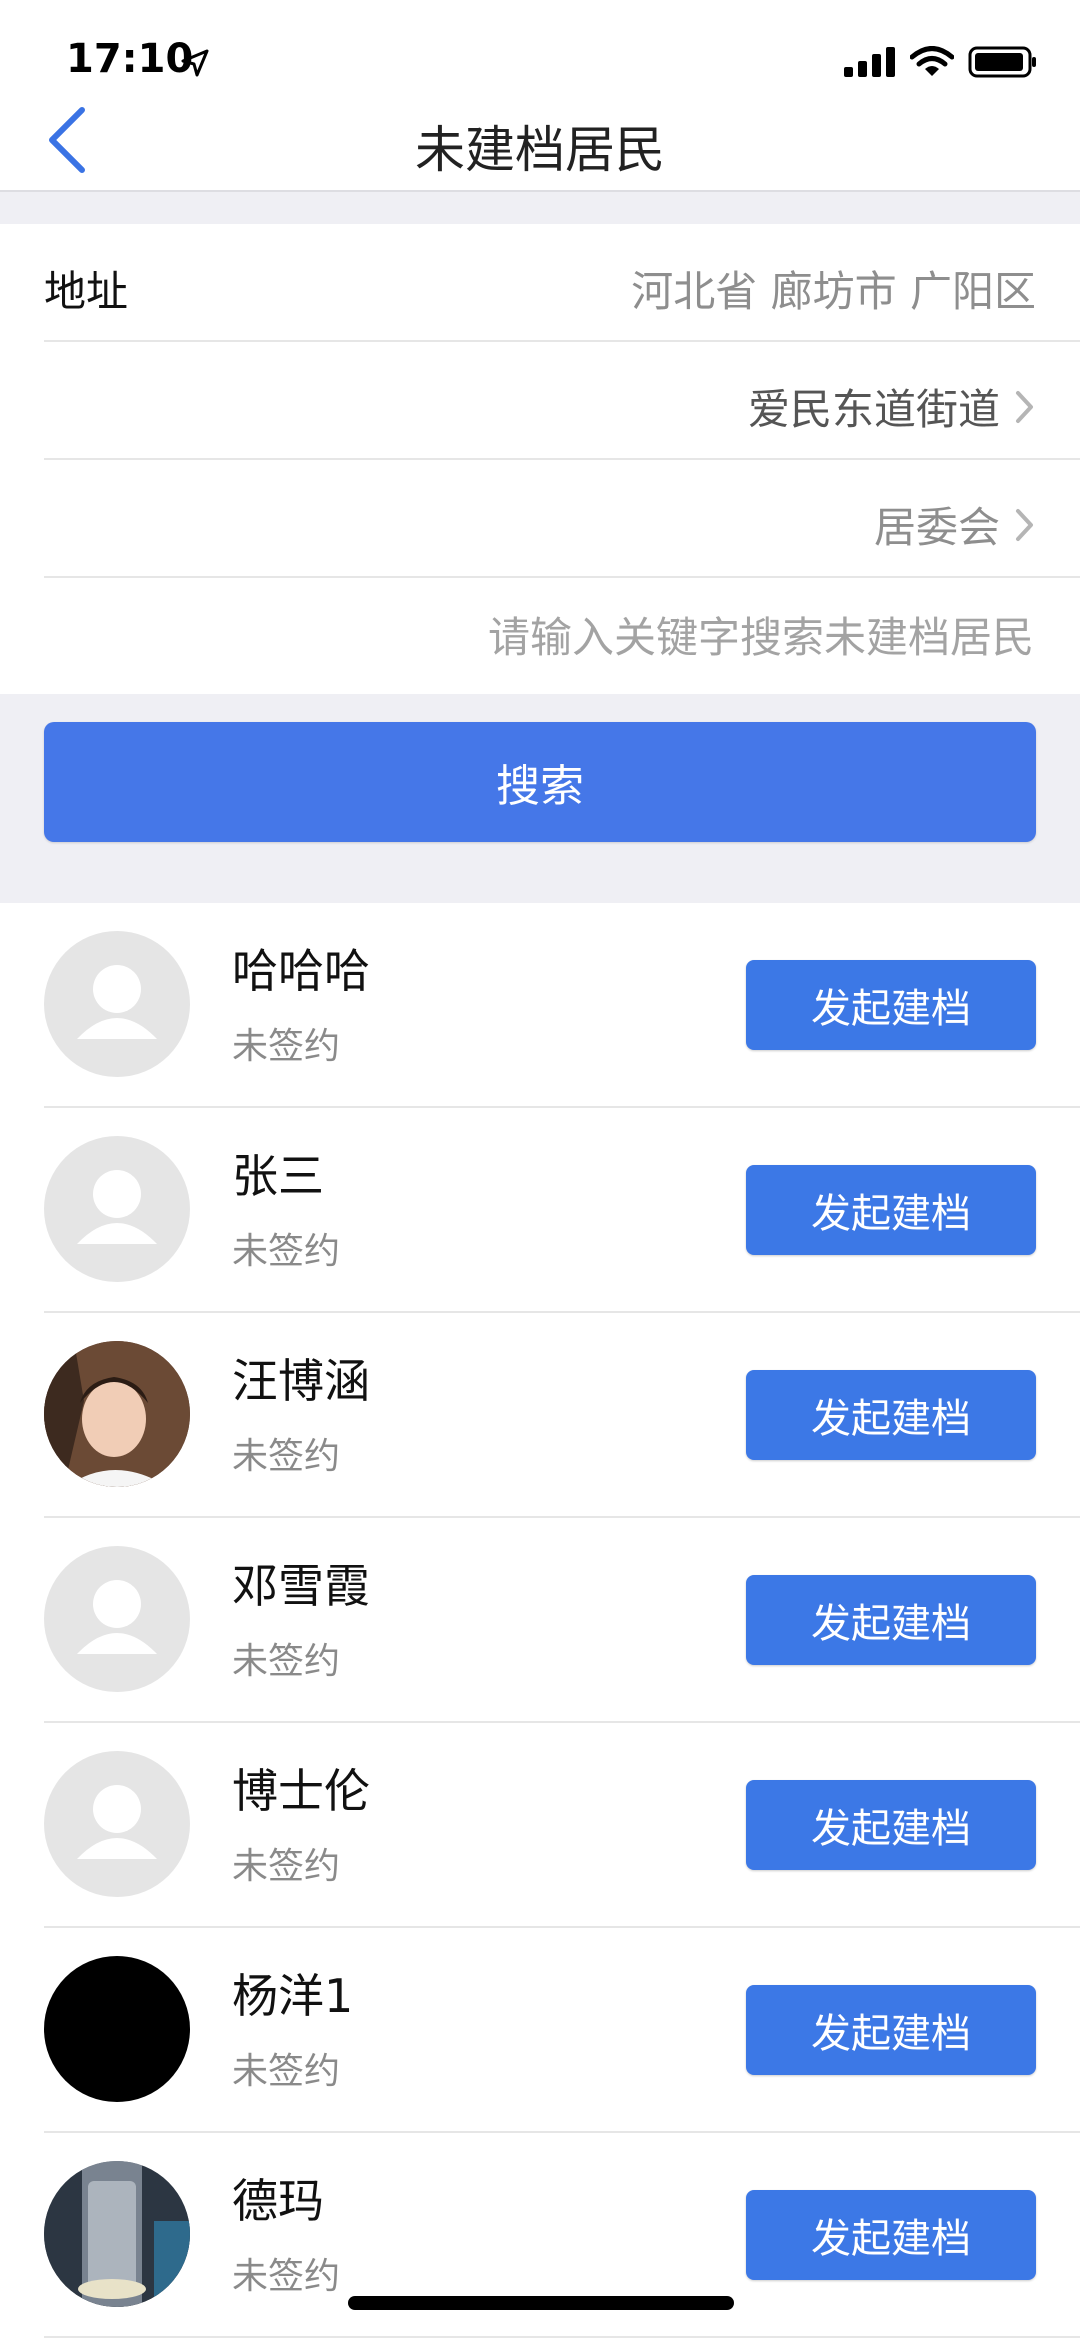 The image size is (1080, 2339). I want to click on navigation-bar: 未建档居民, so click(540, 135).